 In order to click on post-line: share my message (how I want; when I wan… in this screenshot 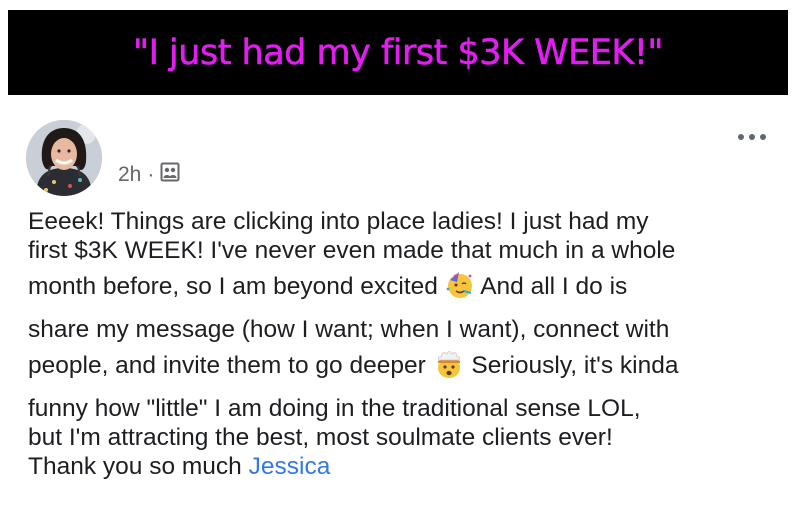, I will do `click(349, 329)`.